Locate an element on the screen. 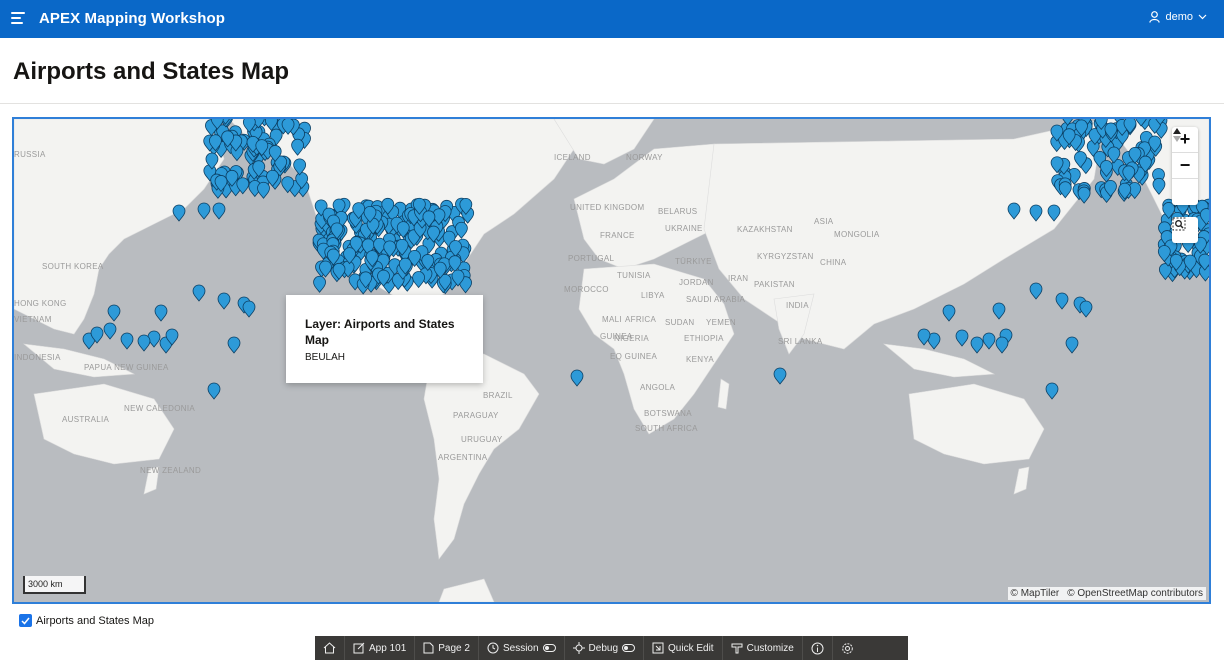  country-label: UKRAINE is located at coordinates (684, 228).